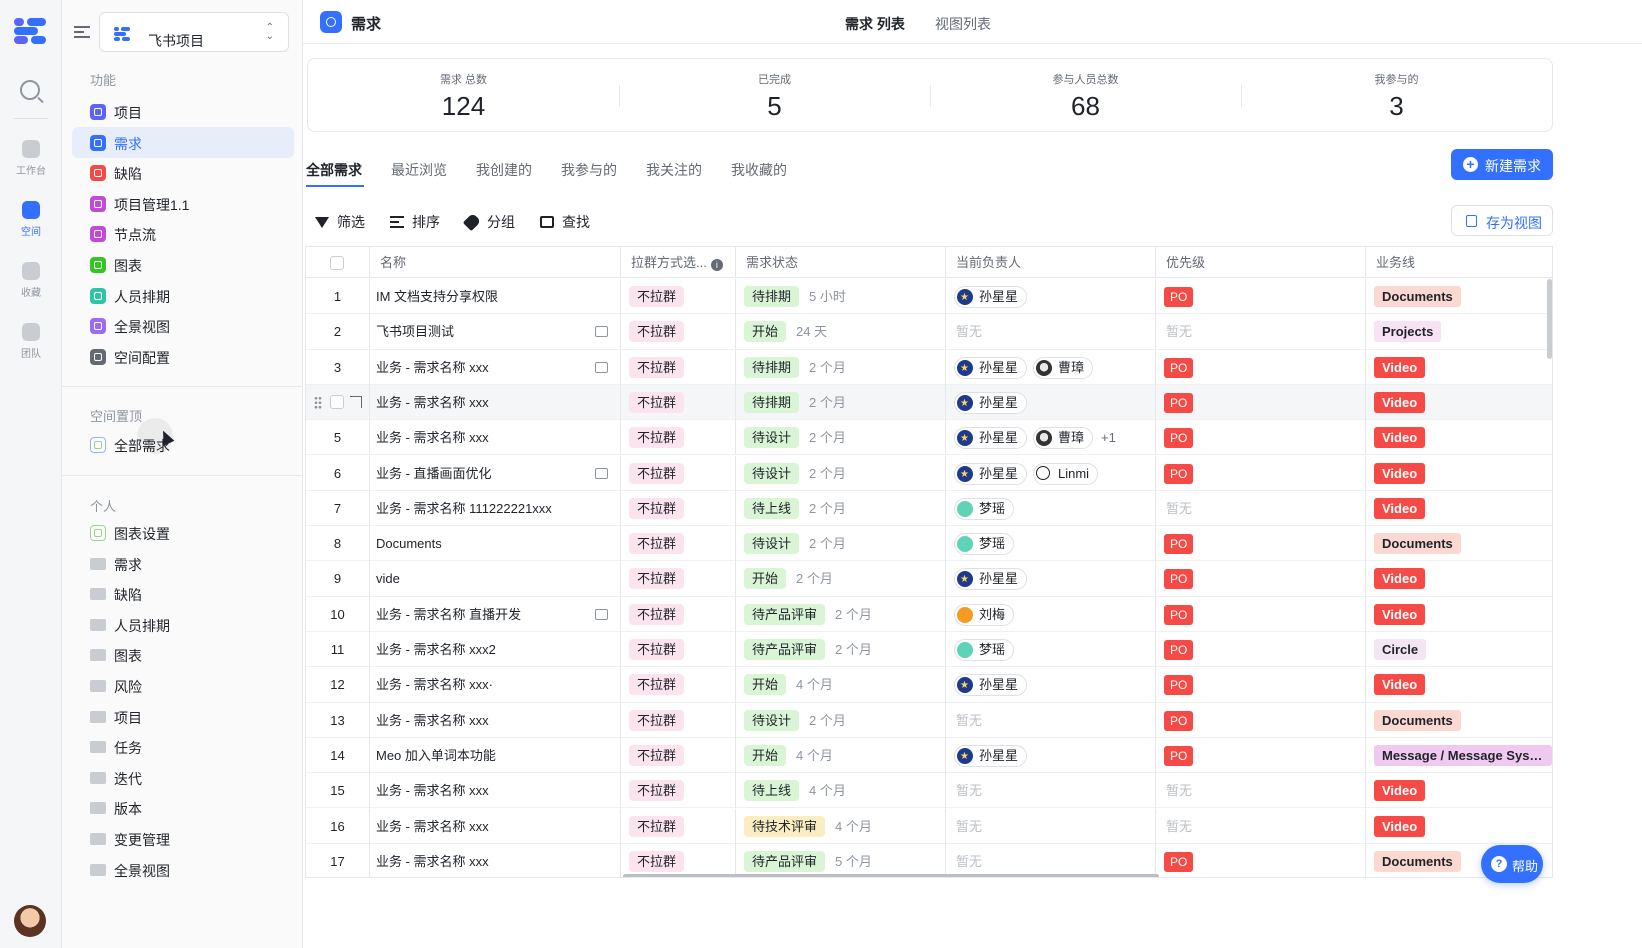 The height and width of the screenshot is (948, 1642). What do you see at coordinates (82, 32) in the screenshot?
I see `collapse-sidebar-icon` at bounding box center [82, 32].